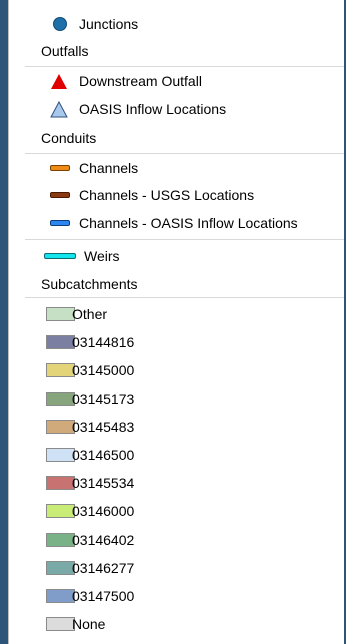 This screenshot has height=644, width=346. Describe the element at coordinates (103, 567) in the screenshot. I see `legend-label: 03146277` at that location.